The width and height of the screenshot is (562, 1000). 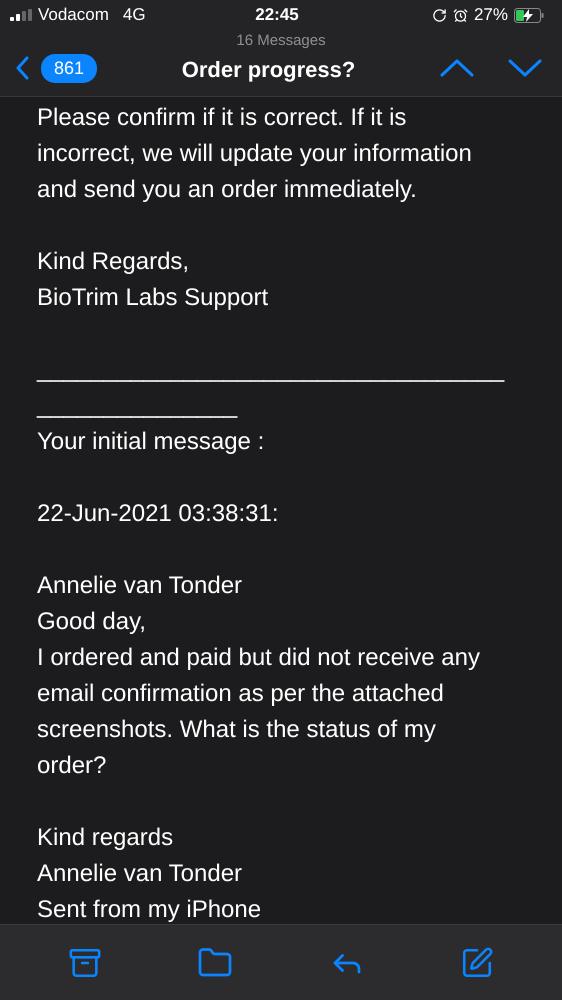 What do you see at coordinates (149, 873) in the screenshot?
I see `message-paragraph: Kind regards Annelie van Tonder Sent from my iPhone` at bounding box center [149, 873].